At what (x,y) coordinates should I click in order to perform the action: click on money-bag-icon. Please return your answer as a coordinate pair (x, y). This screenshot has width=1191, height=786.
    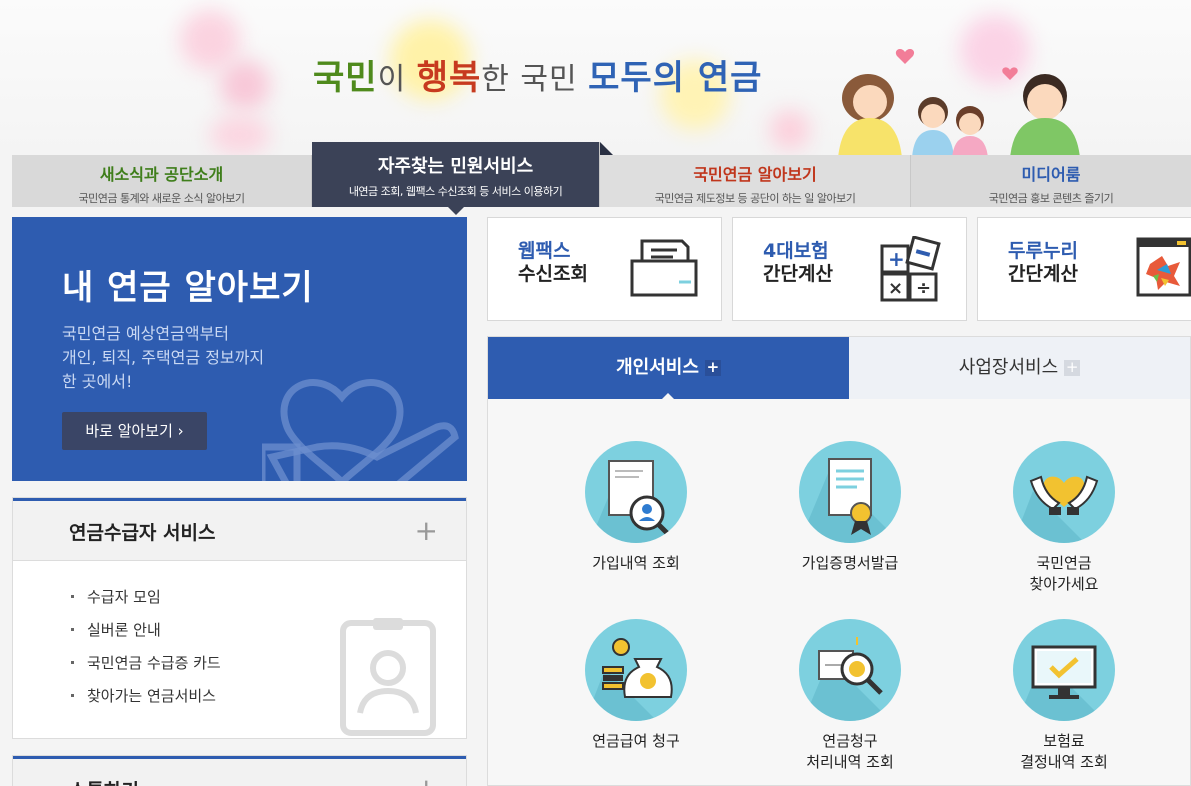
    Looking at the image, I should click on (629, 679).